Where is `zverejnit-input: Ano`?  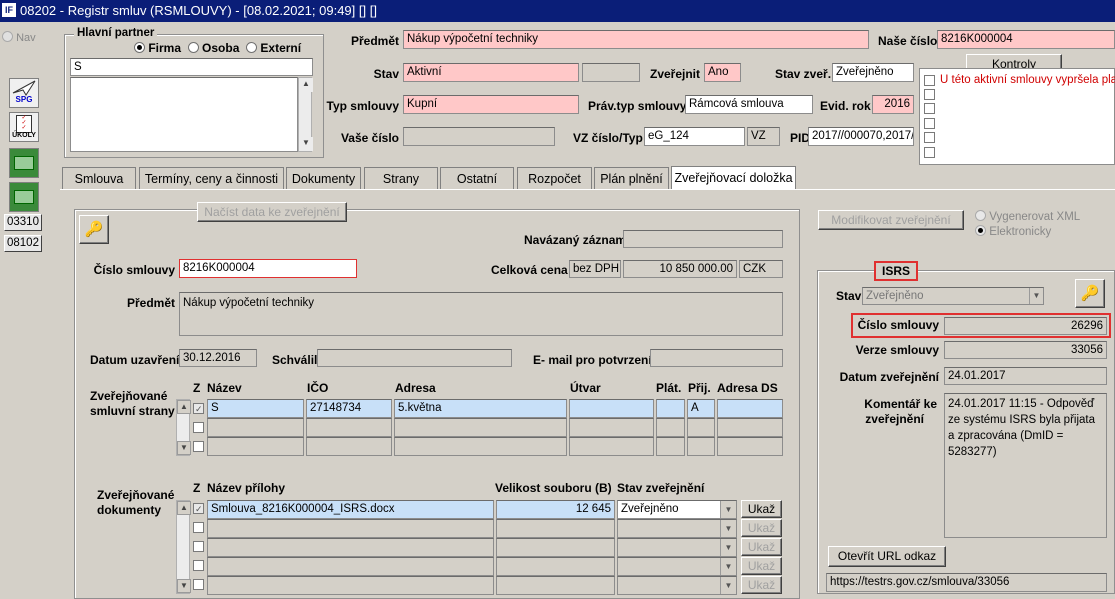 zverejnit-input: Ano is located at coordinates (722, 72).